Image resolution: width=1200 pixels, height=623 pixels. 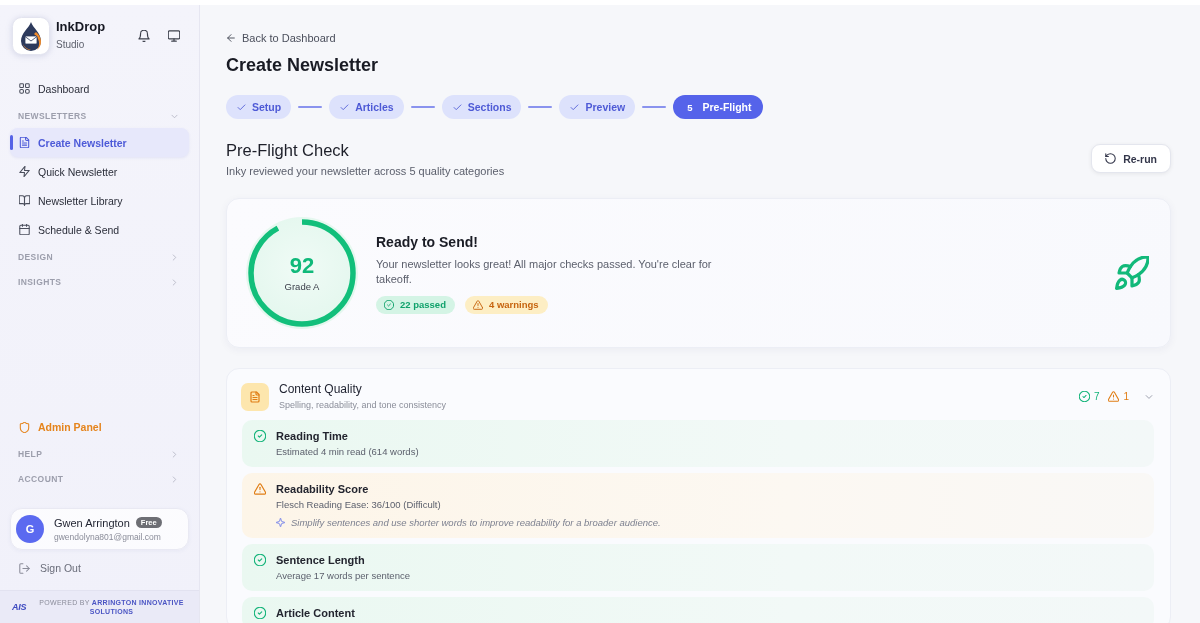 I want to click on bell-icon, so click(x=144, y=36).